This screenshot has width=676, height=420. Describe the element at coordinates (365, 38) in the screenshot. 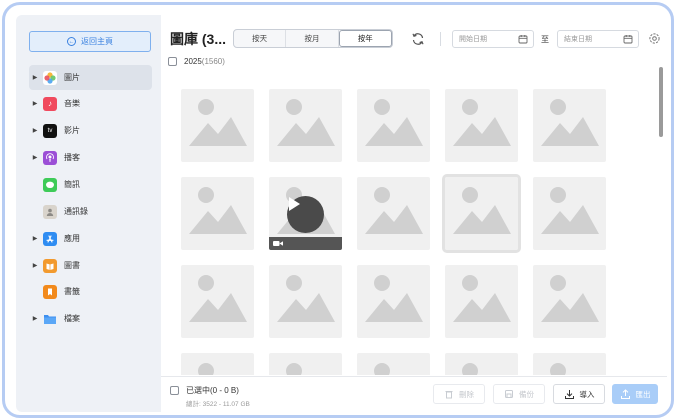

I see `tab-by-year: 按年` at that location.